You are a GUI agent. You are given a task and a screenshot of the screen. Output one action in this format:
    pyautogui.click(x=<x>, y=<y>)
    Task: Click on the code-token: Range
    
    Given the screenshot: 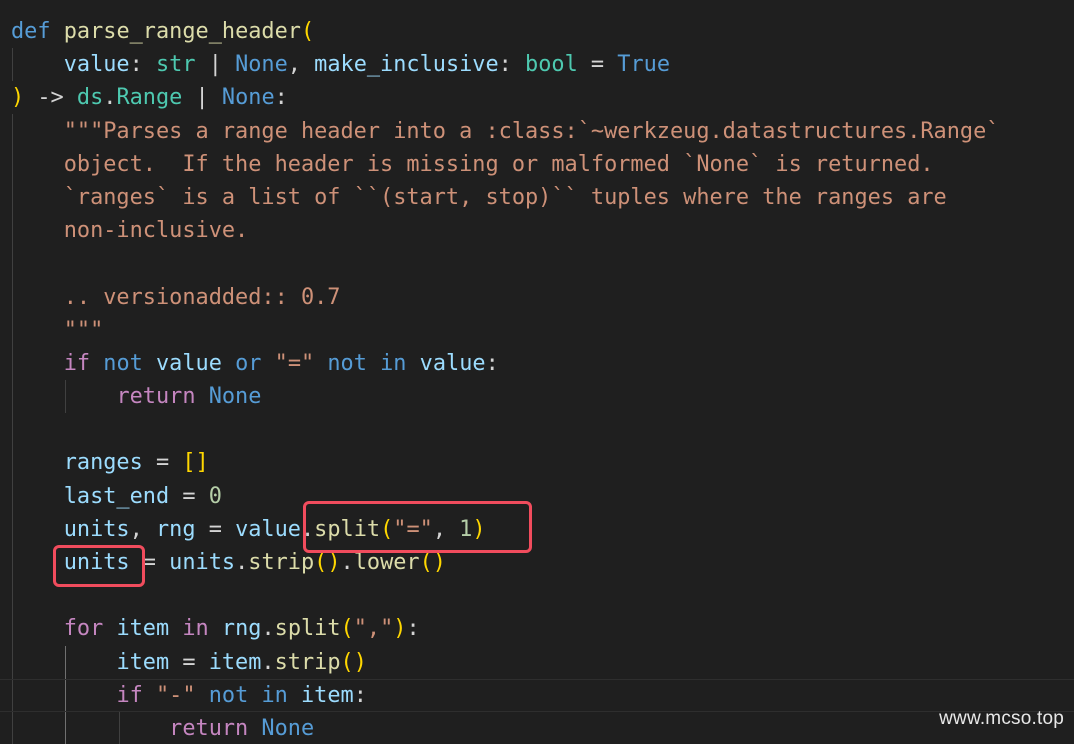 What is the action you would take?
    pyautogui.click(x=149, y=98)
    